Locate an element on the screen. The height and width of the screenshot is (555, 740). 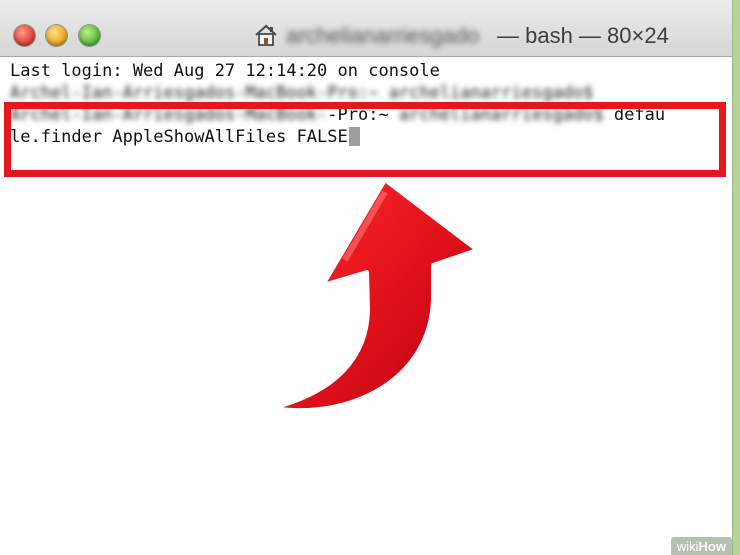
zoom-button is located at coordinates (89, 35).